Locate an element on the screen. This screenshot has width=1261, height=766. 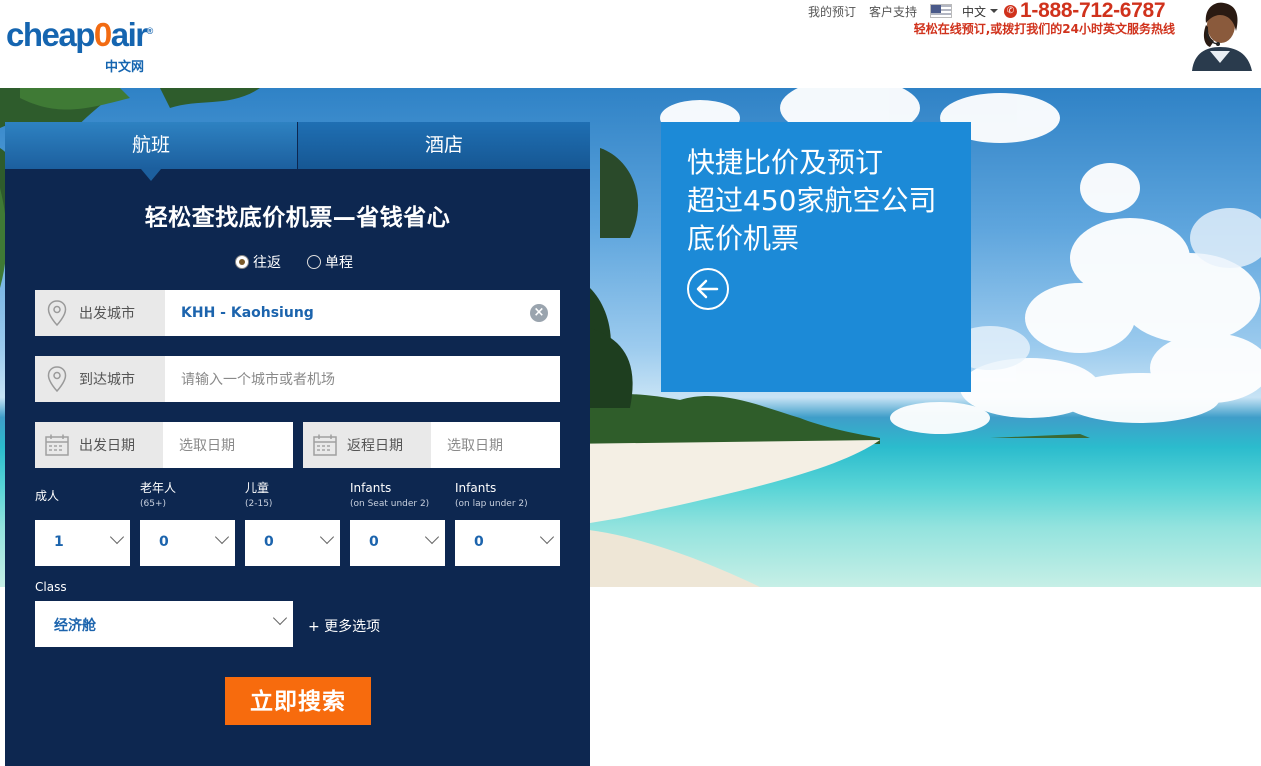
depart-date-label-box: 出发日期 is located at coordinates (99, 445).